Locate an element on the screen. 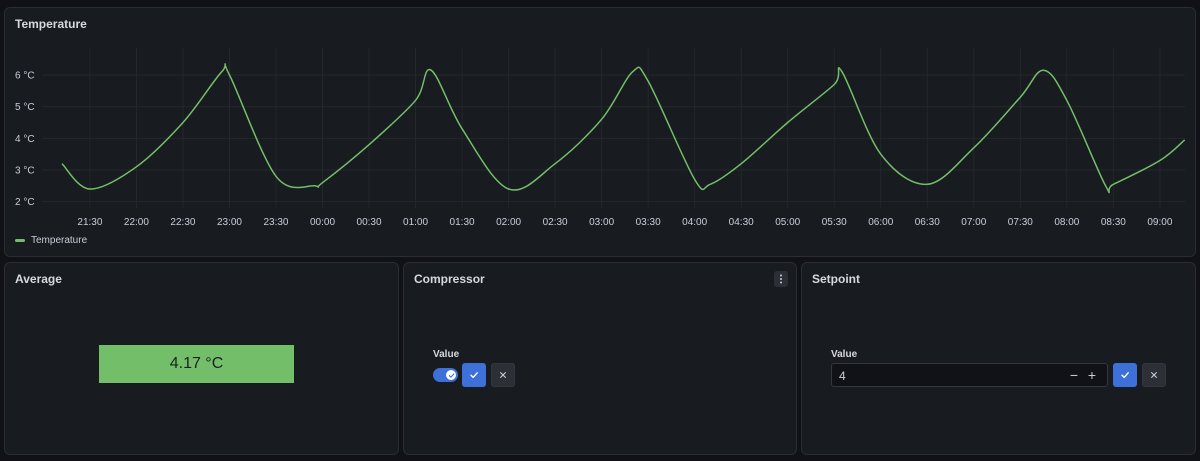 The image size is (1200, 461). toggle-knob is located at coordinates (451, 375).